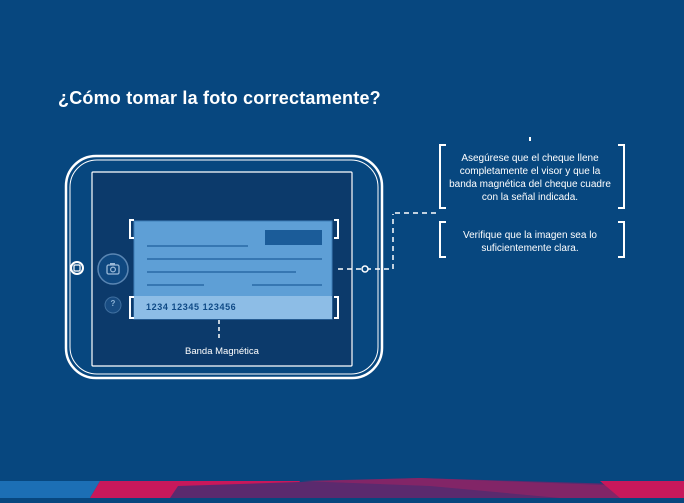 The image size is (684, 503). I want to click on magnetic-band-label: Banda Magnética, so click(222, 351).